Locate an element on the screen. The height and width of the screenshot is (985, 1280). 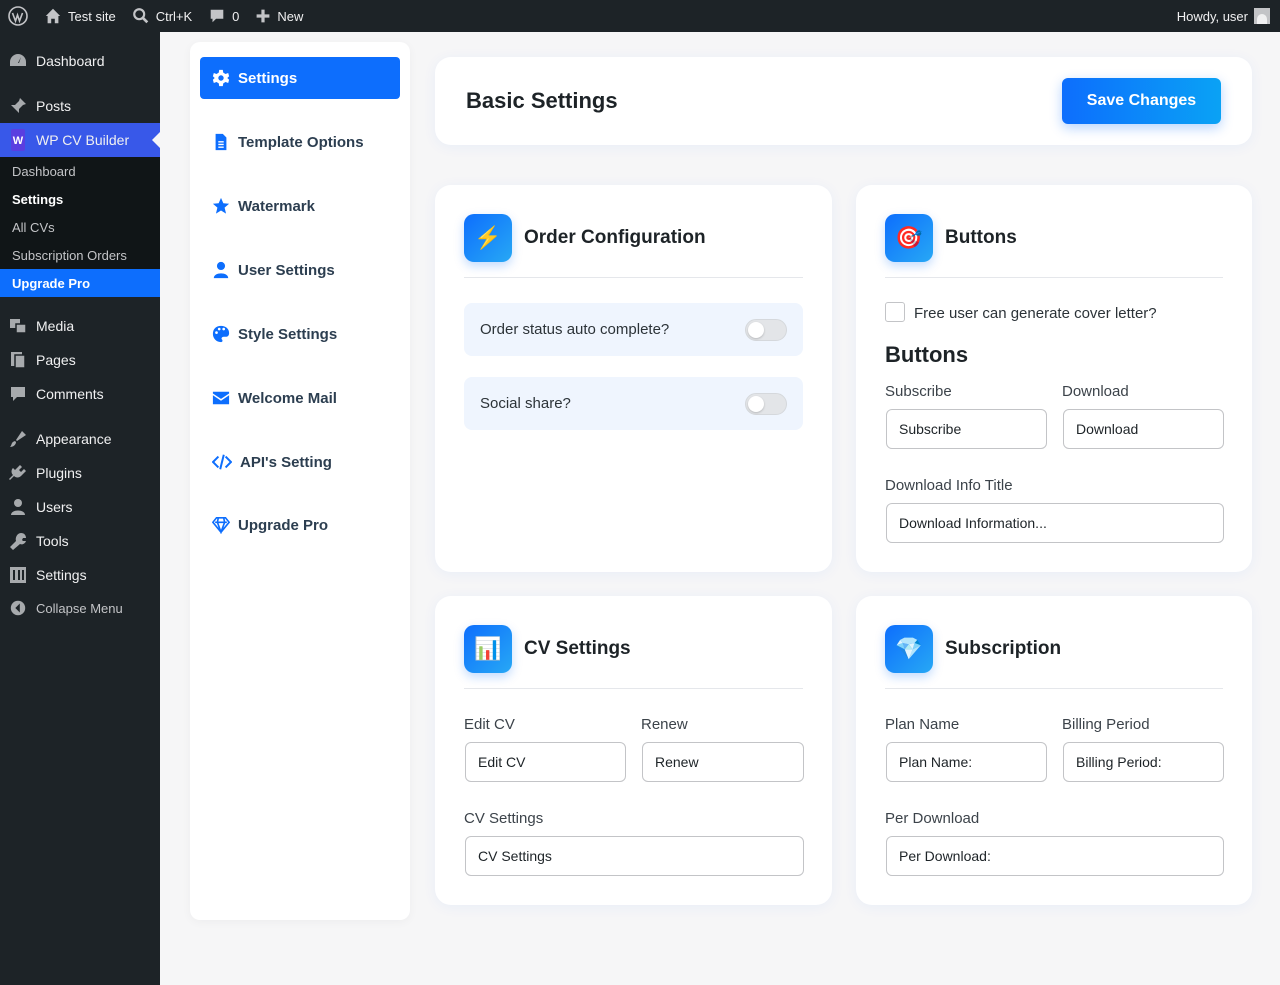
sidebar-item-plugins: Plugins is located at coordinates (80, 473).